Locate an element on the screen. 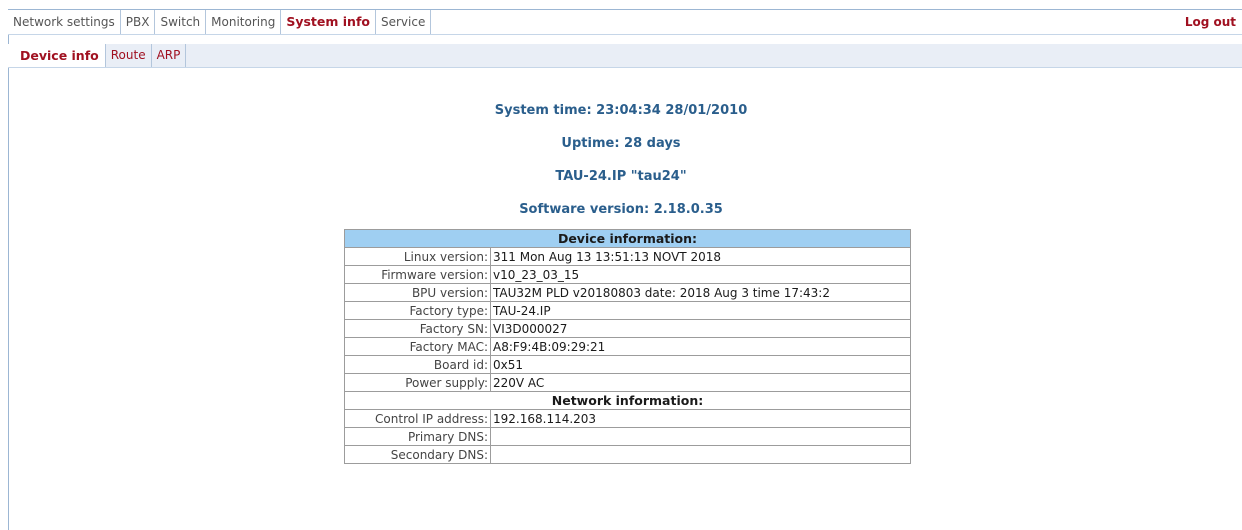 The width and height of the screenshot is (1242, 530). row-label: Linux version: is located at coordinates (417, 256).